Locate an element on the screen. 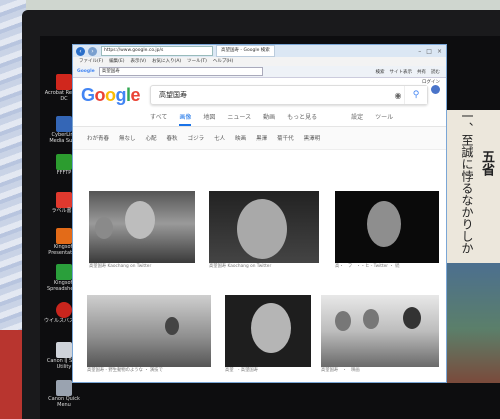 This screenshot has height=419, width=500. login-link: ログイン is located at coordinates (431, 82).